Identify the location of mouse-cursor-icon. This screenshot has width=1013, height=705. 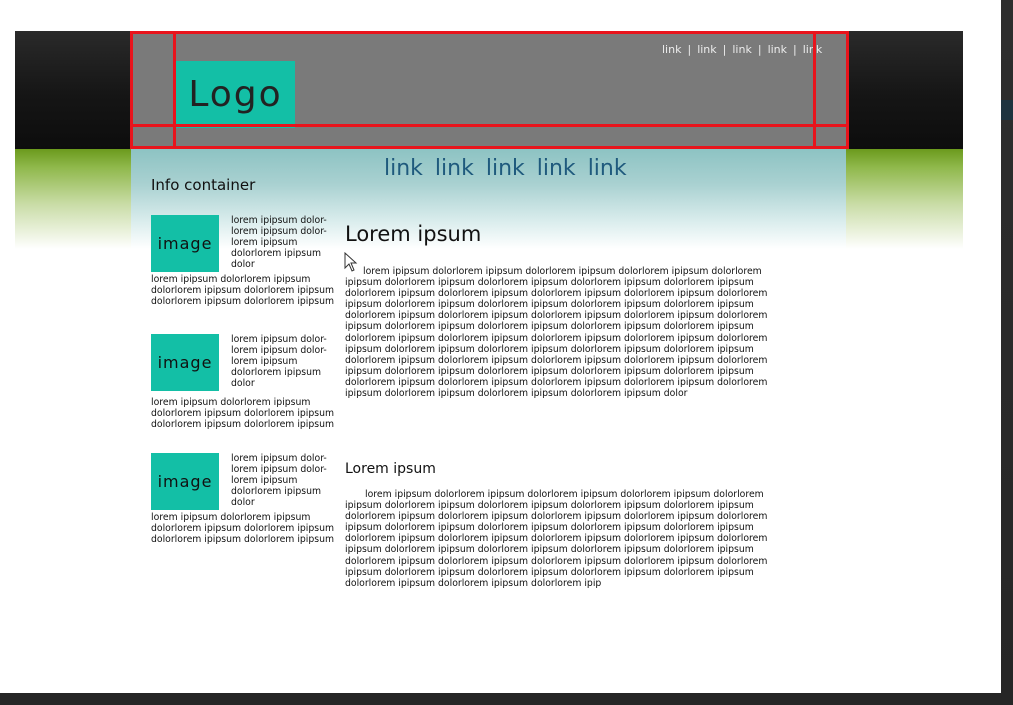
(351, 262).